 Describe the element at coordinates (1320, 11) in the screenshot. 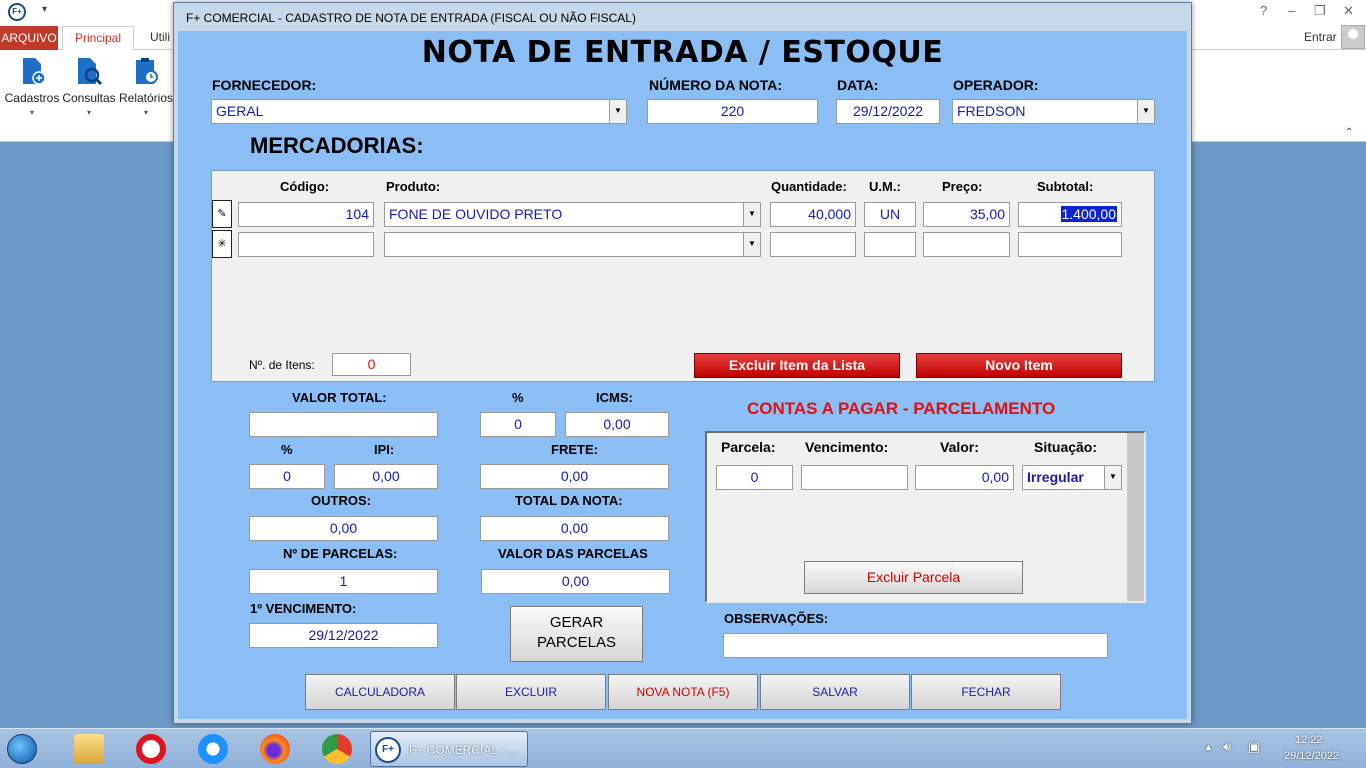

I see `restore-icon: ❐` at that location.